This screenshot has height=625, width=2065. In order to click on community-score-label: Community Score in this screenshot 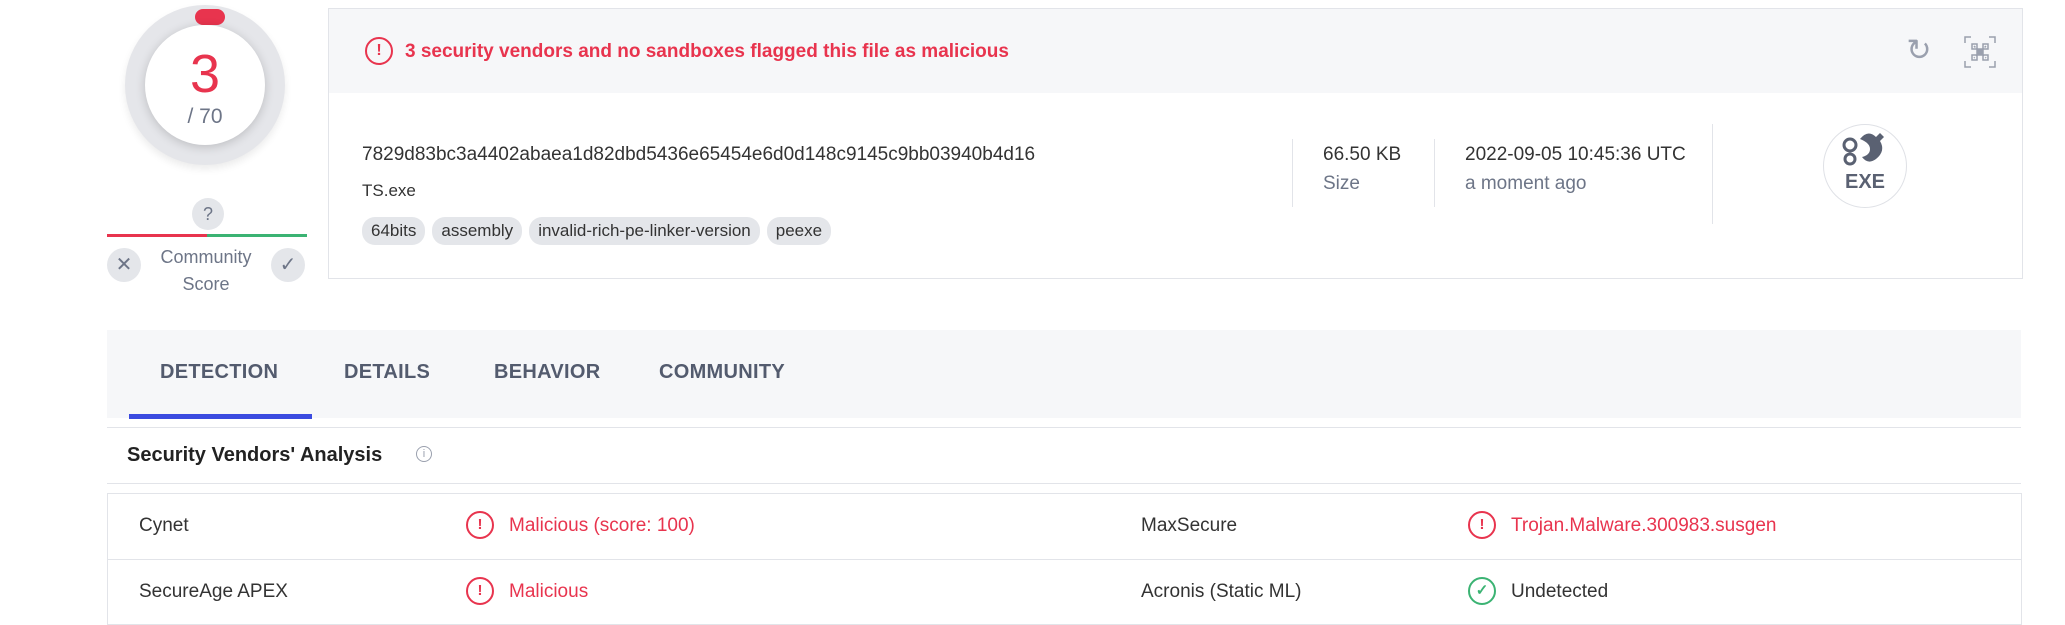, I will do `click(206, 271)`.